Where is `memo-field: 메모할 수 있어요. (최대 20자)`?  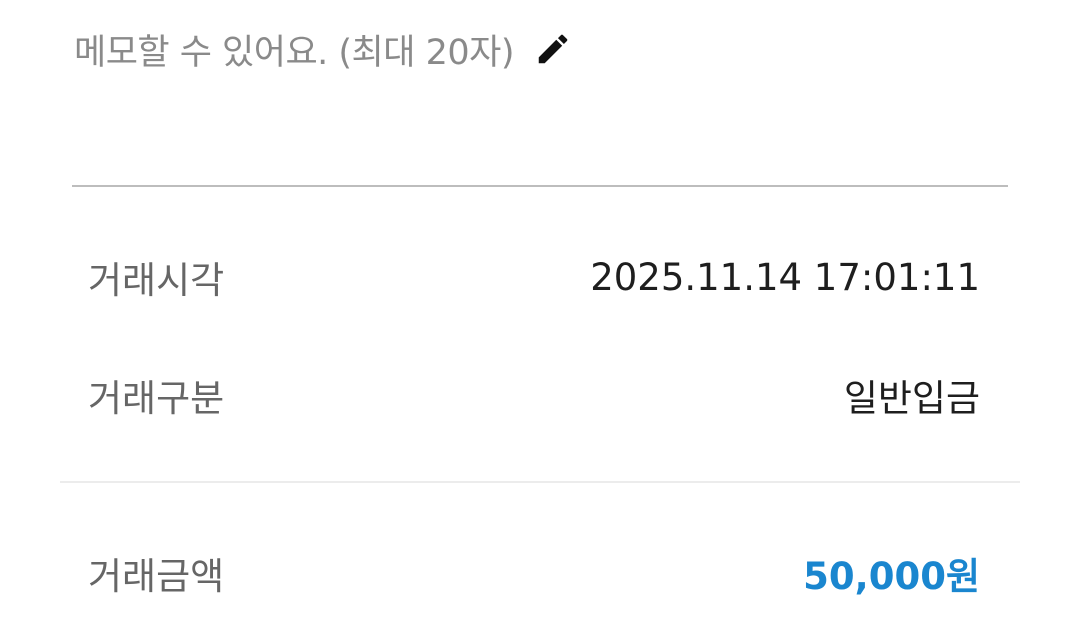
memo-field: 메모할 수 있어요. (최대 20자) is located at coordinates (324, 49).